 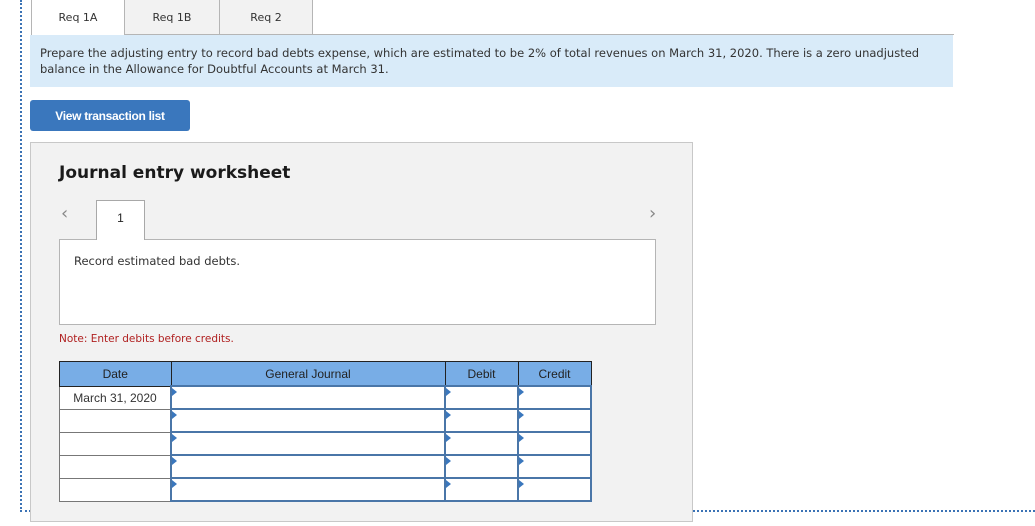 I want to click on entry-tab-1: 1, so click(x=120, y=220).